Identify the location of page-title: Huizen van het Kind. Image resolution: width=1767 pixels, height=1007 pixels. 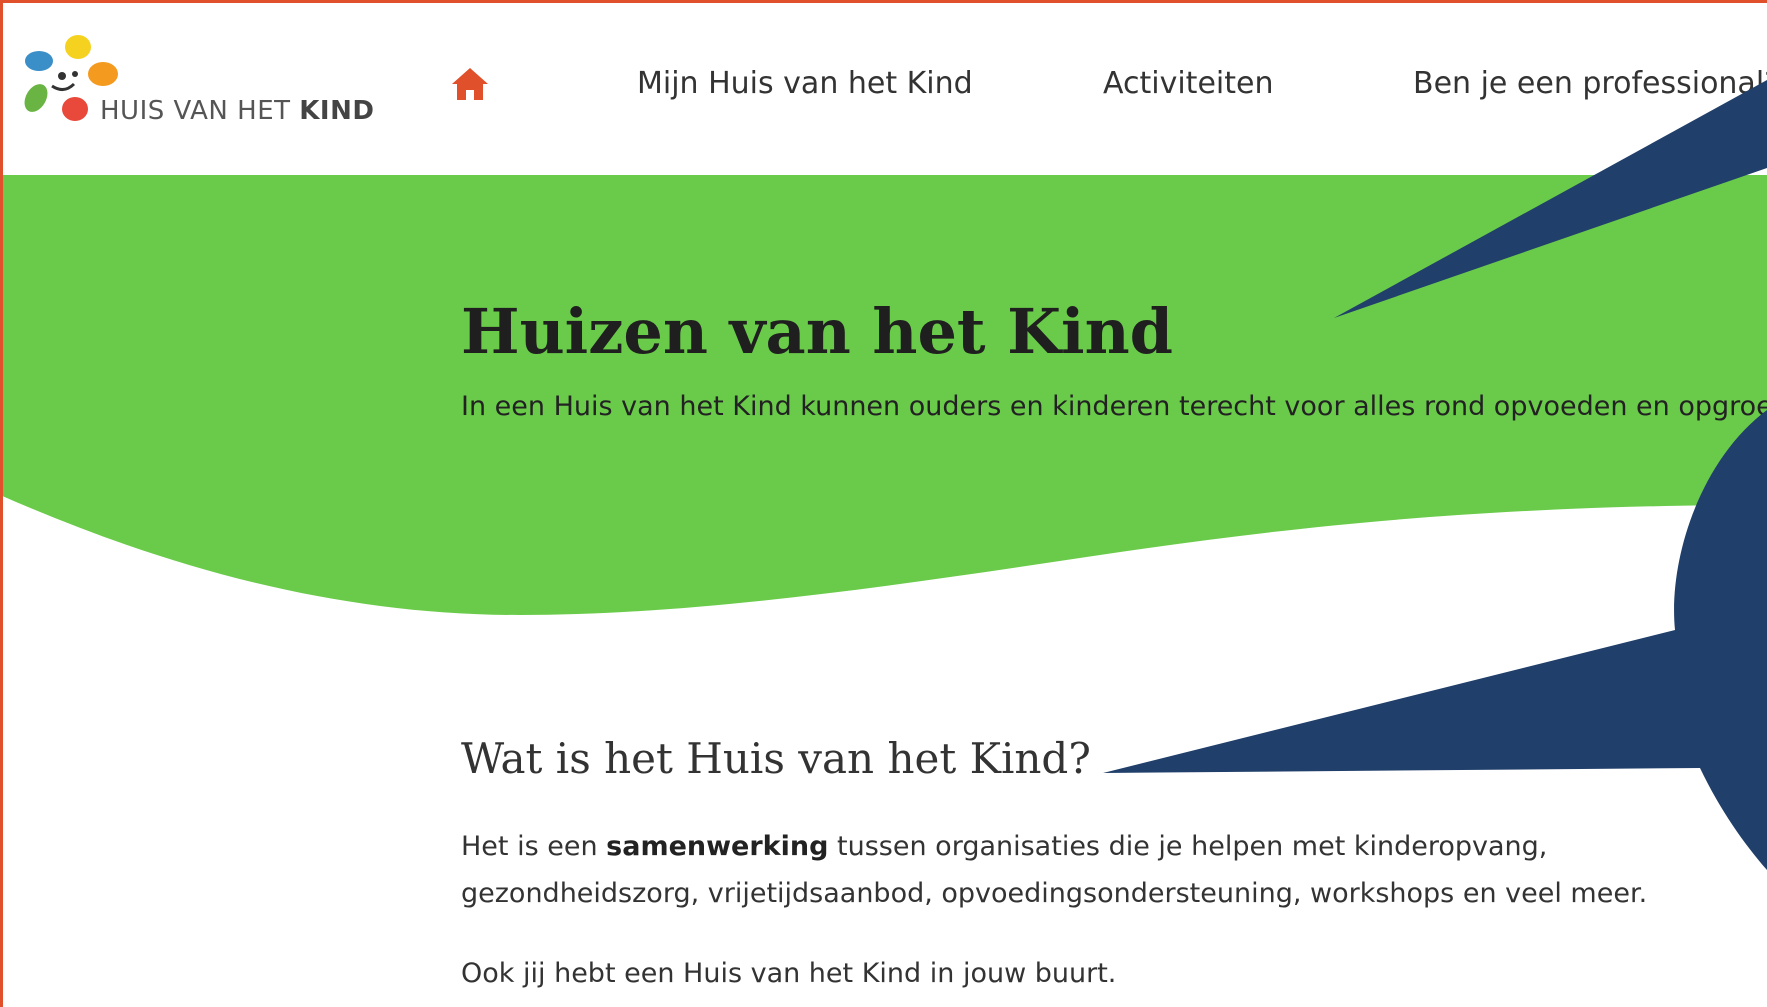
(817, 331).